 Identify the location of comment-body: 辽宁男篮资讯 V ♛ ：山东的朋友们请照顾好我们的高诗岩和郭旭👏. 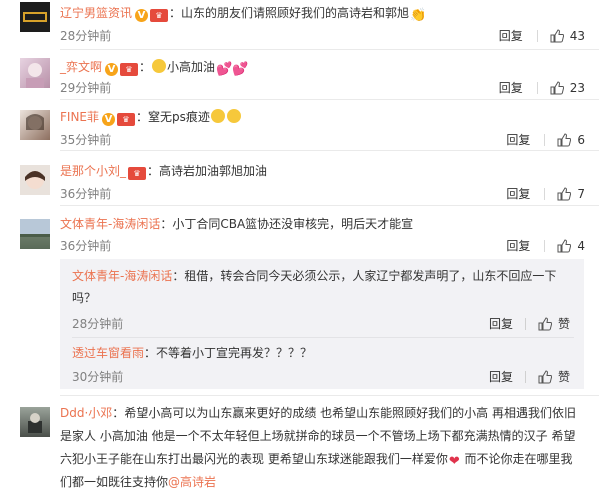
(322, 13).